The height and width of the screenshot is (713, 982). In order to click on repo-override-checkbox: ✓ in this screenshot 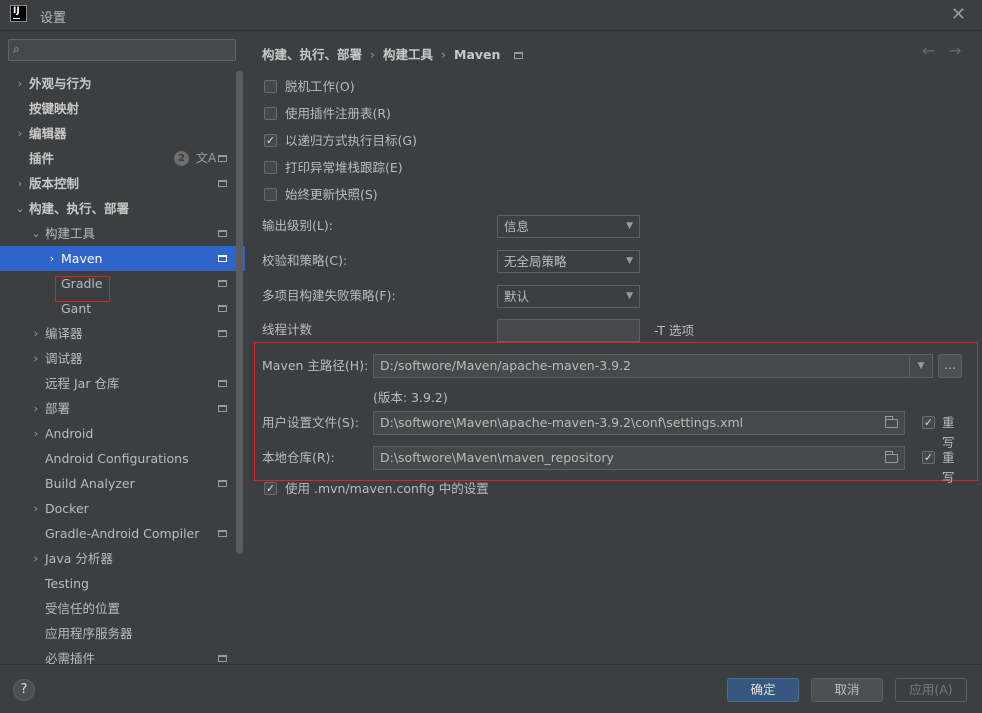, I will do `click(928, 457)`.